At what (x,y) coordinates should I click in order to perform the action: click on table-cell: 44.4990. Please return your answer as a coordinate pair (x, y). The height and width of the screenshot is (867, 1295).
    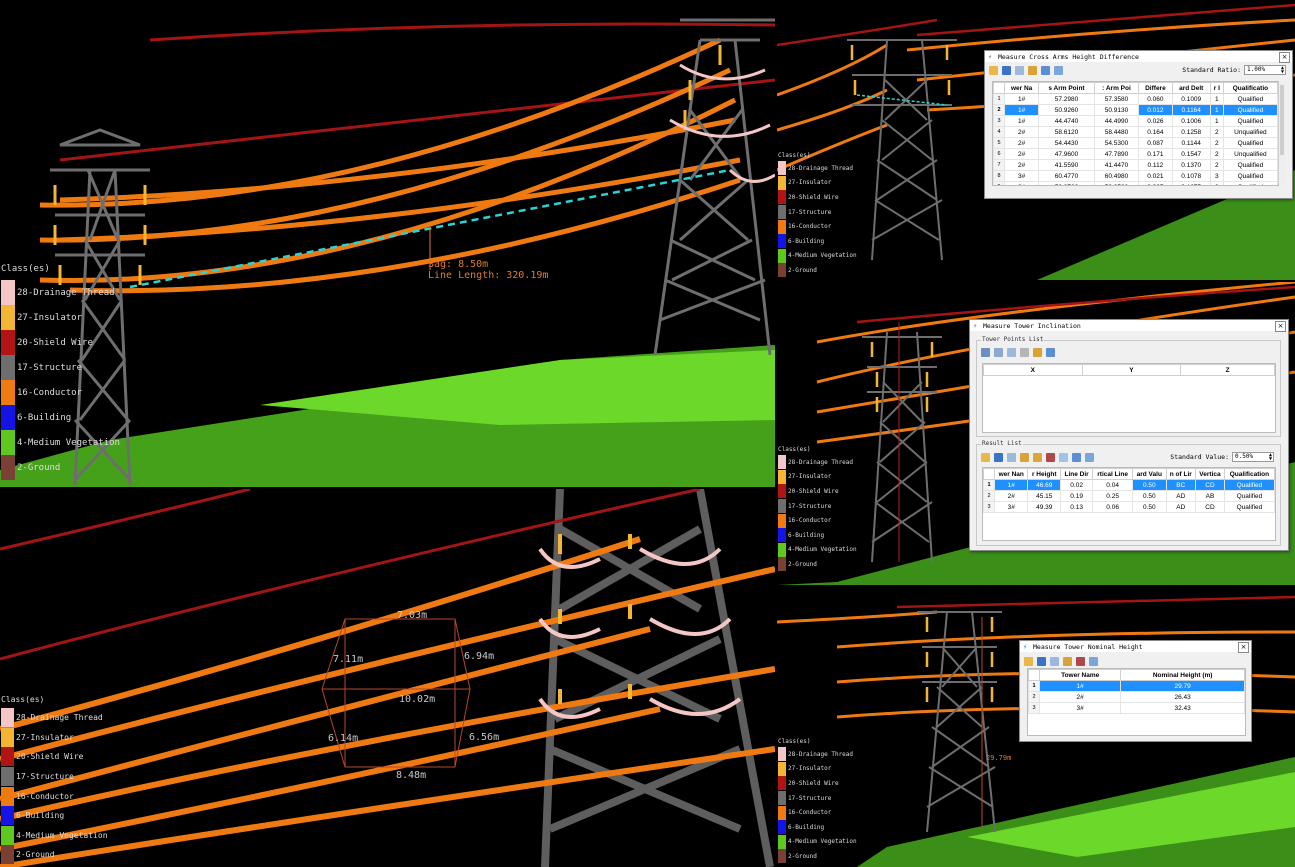
    Looking at the image, I should click on (1116, 121).